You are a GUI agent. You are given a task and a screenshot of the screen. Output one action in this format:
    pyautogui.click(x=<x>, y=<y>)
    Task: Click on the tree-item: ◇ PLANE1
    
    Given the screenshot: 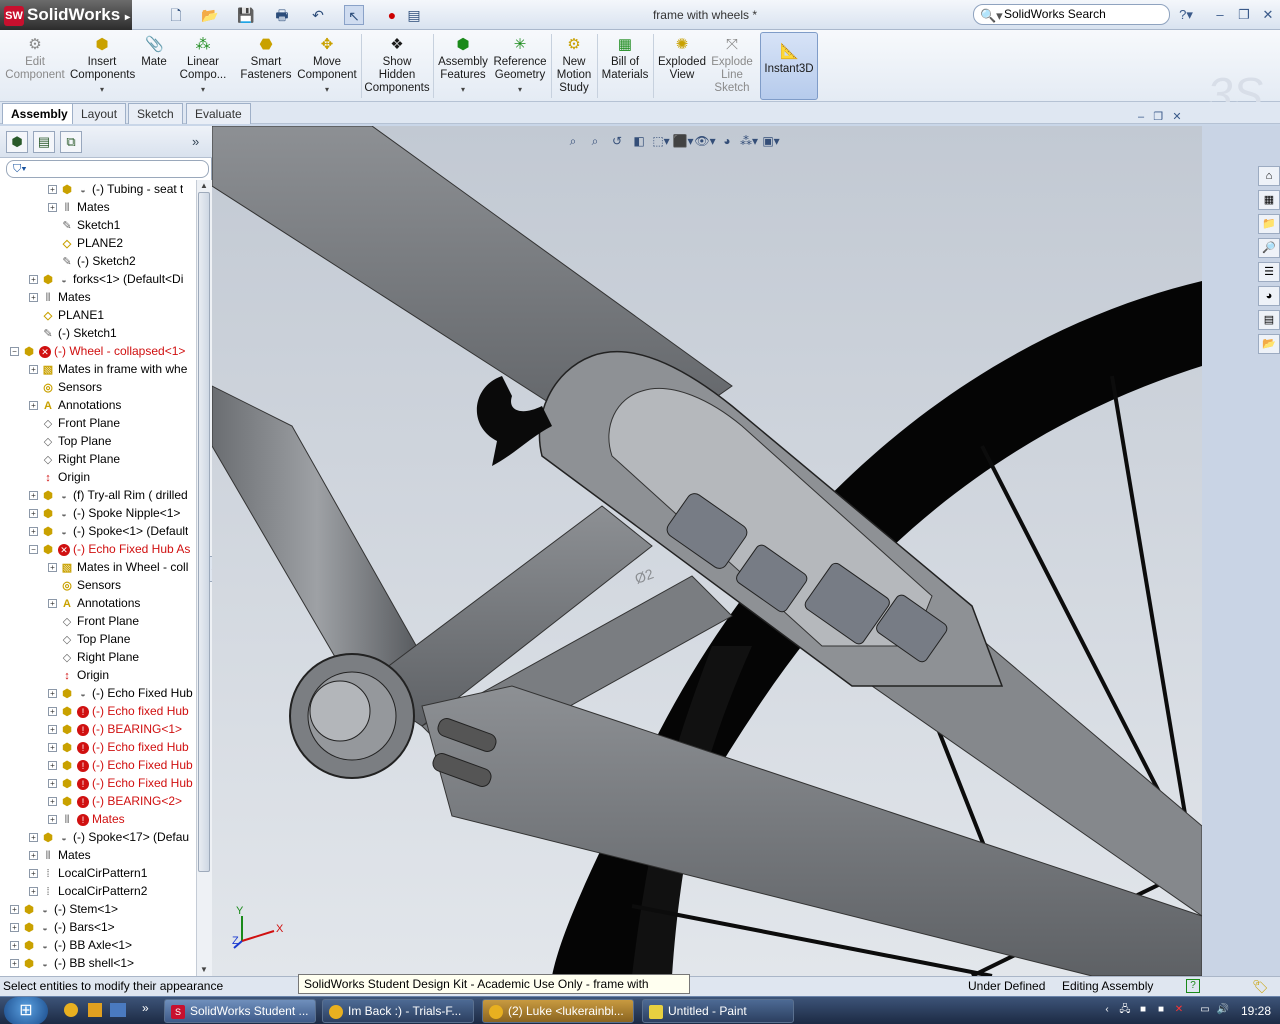 What is the action you would take?
    pyautogui.click(x=66, y=315)
    